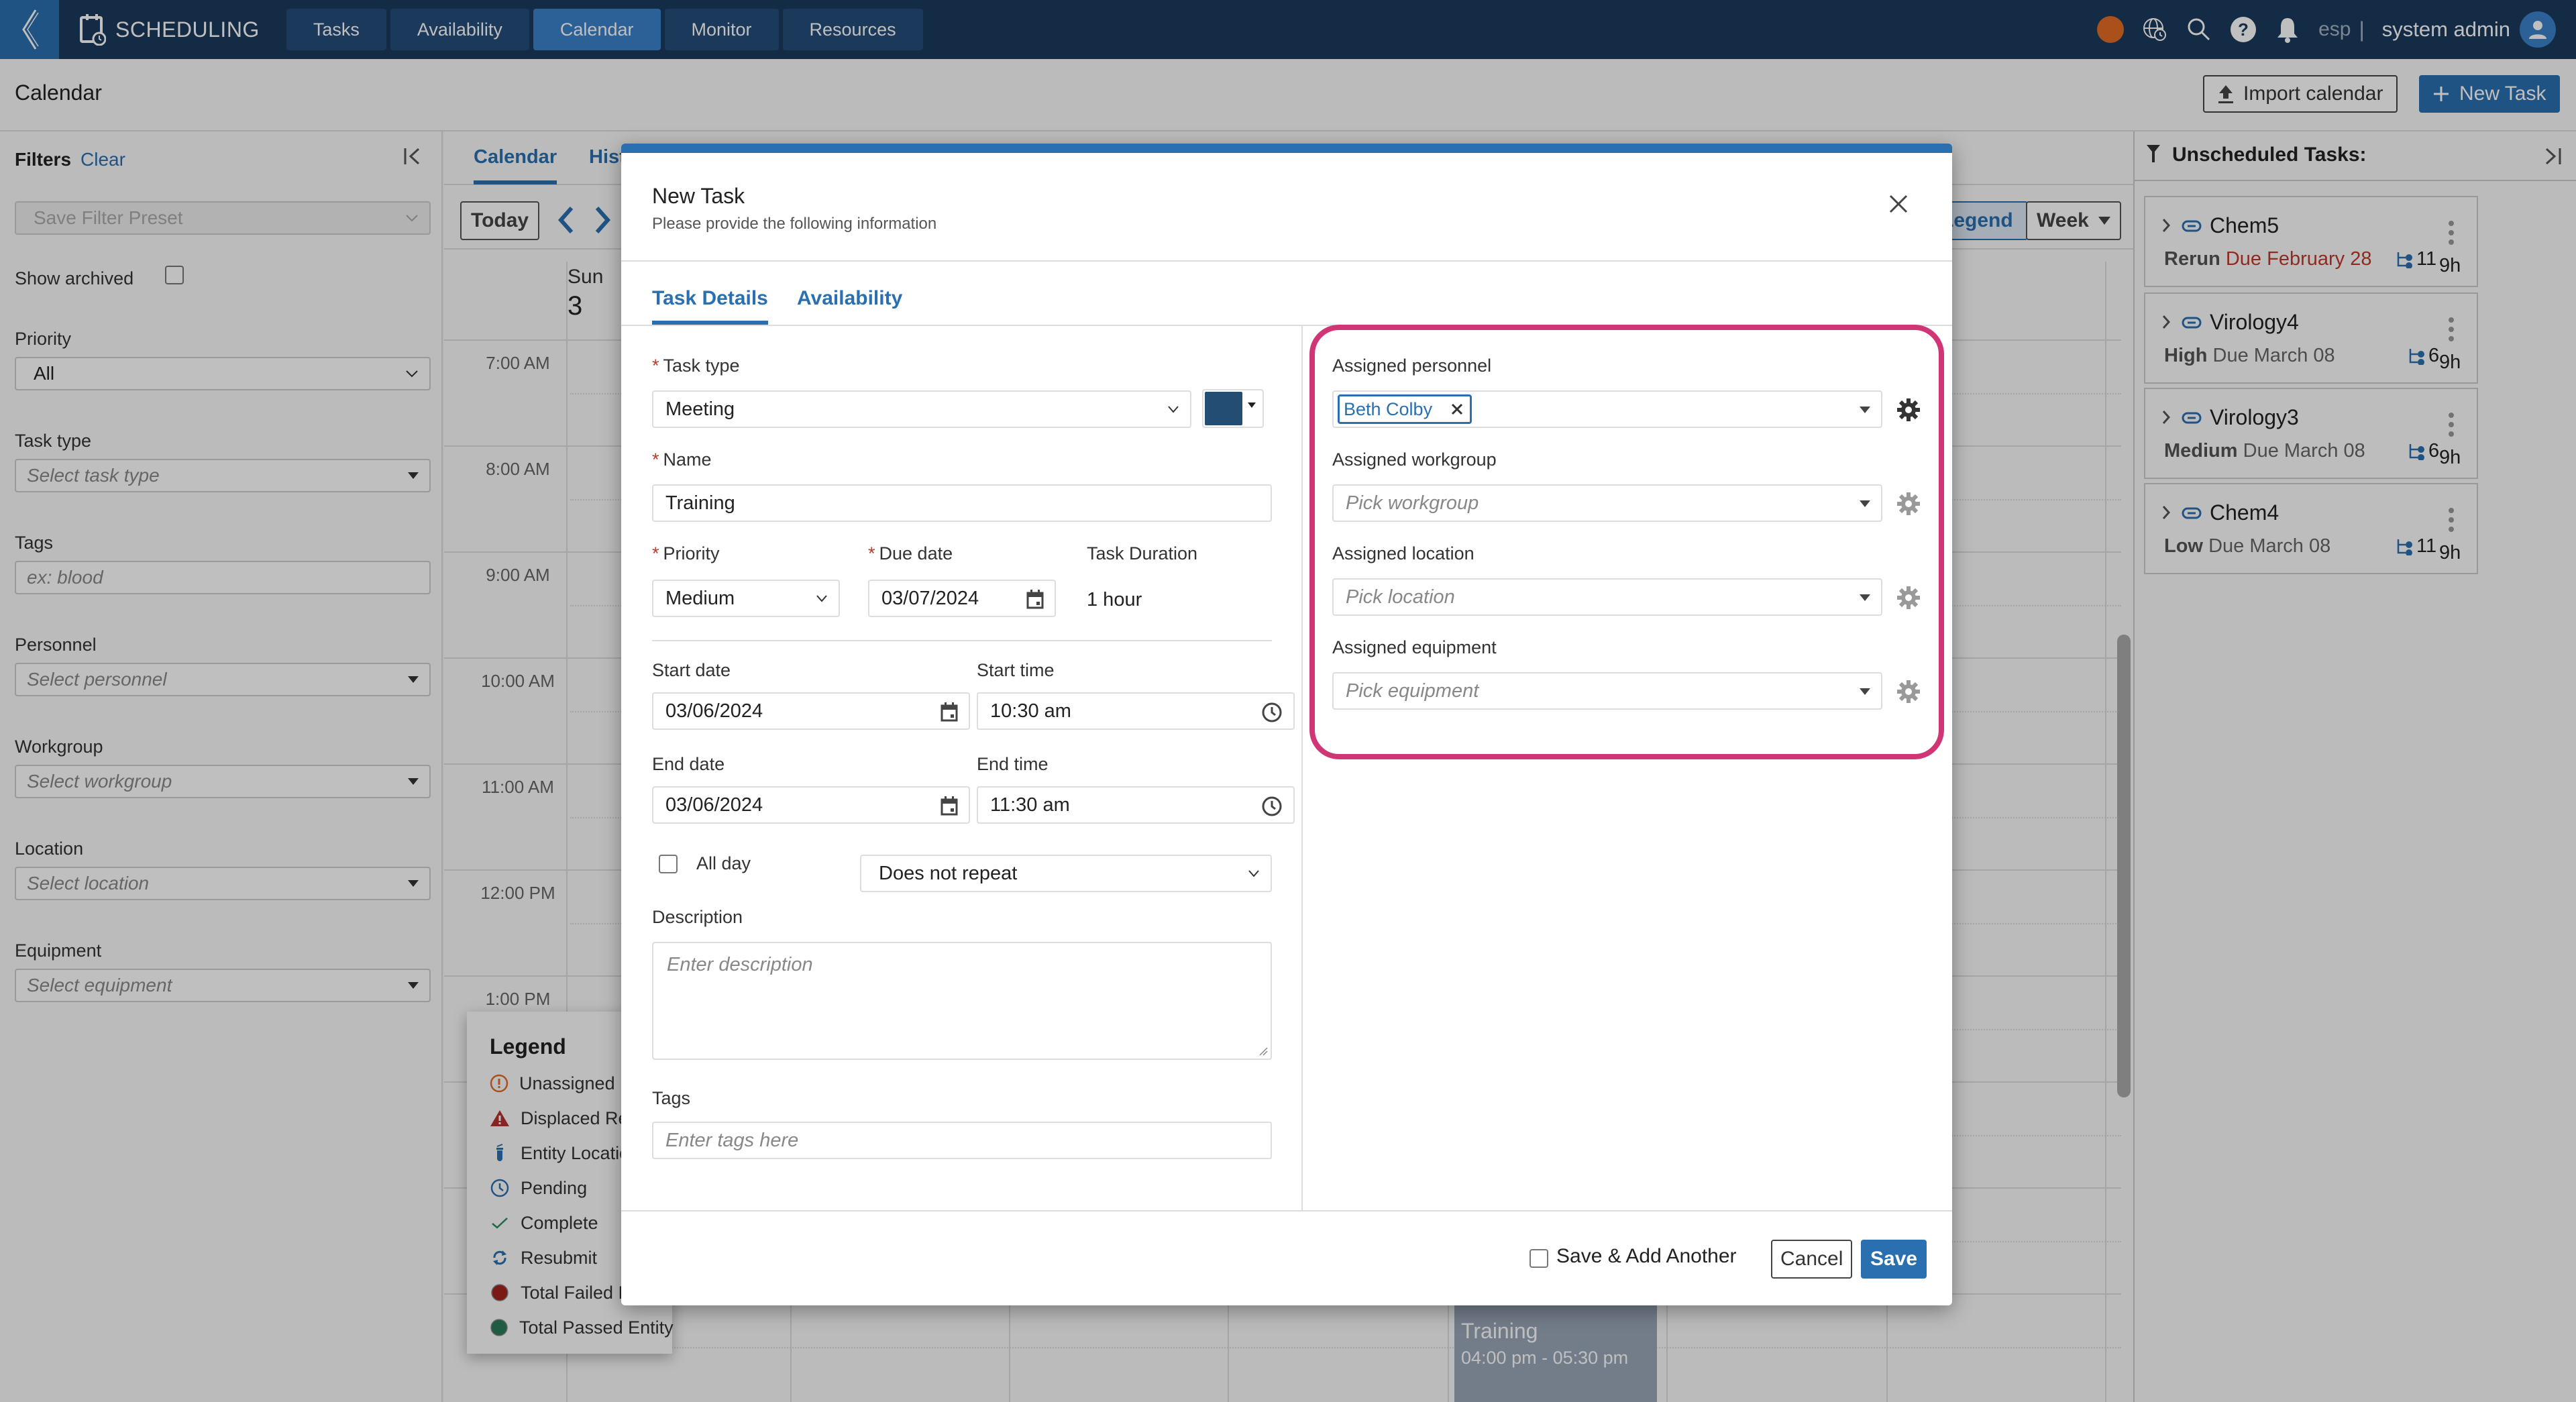 This screenshot has width=2576, height=1402. I want to click on all-day-checkbox, so click(668, 864).